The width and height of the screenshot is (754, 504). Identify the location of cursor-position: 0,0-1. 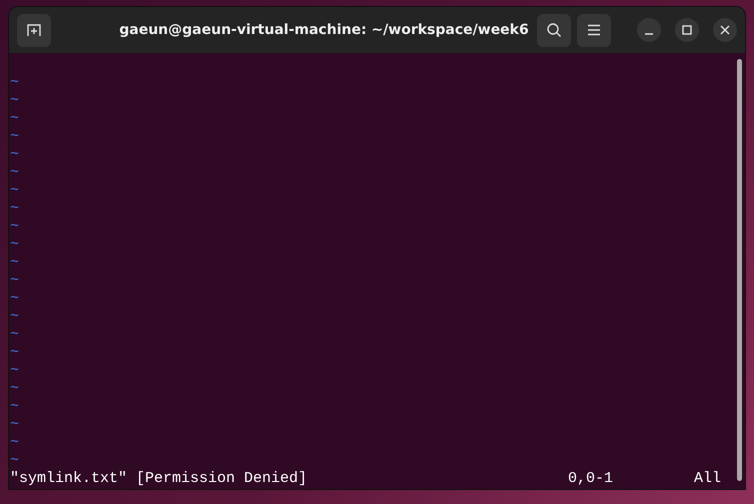
(591, 479).